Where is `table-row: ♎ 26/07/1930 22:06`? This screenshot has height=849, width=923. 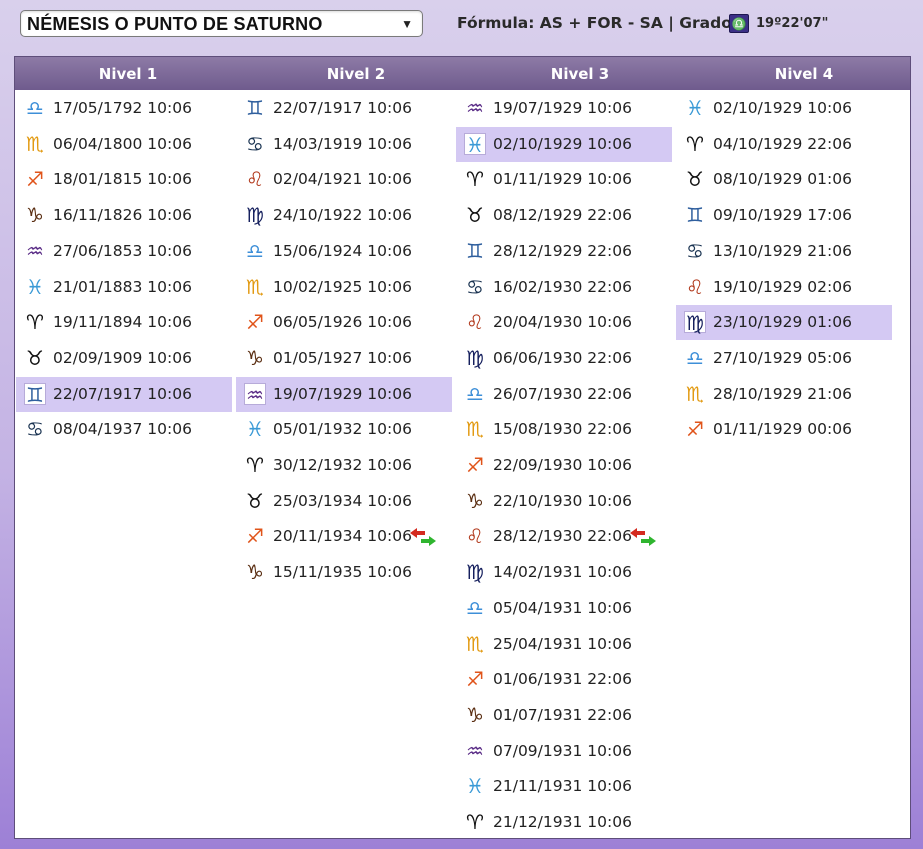
table-row: ♎ 26/07/1930 22:06 is located at coordinates (564, 394).